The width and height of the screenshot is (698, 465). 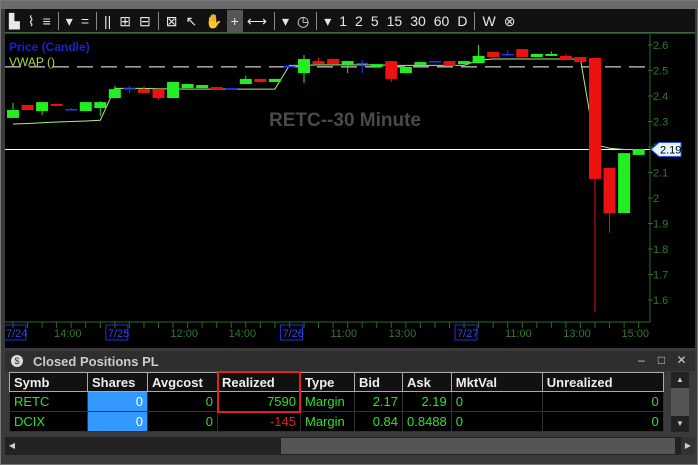 I want to click on toolbar-button-item-21: 60, so click(x=442, y=21).